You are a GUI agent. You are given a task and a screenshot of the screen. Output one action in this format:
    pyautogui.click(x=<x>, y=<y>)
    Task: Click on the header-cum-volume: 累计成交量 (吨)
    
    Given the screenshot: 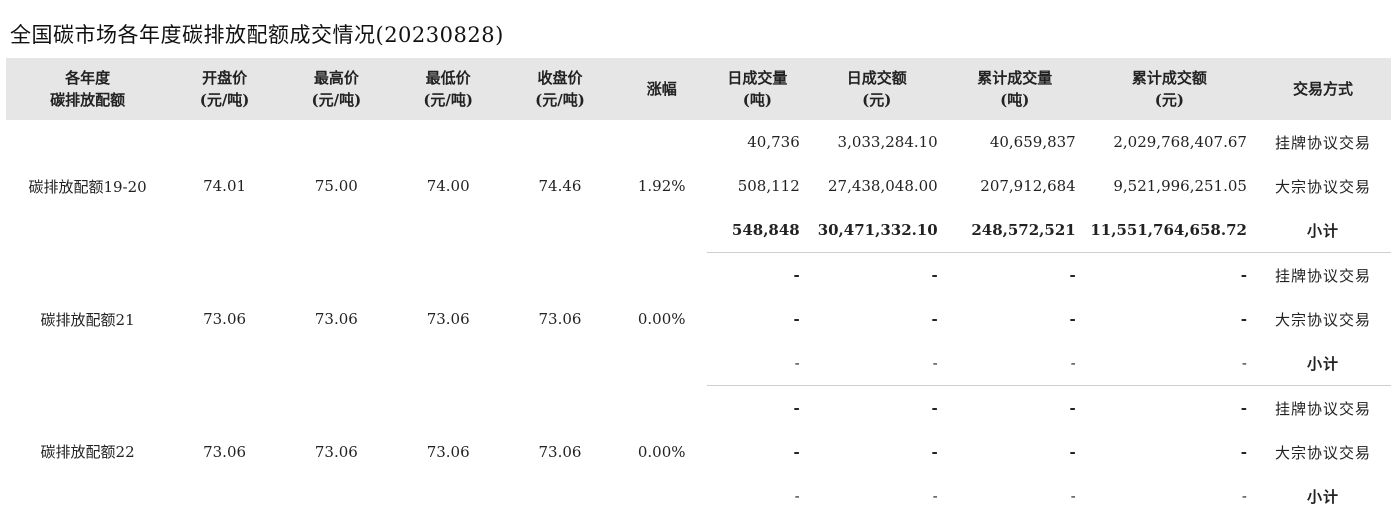 What is the action you would take?
    pyautogui.click(x=1014, y=89)
    